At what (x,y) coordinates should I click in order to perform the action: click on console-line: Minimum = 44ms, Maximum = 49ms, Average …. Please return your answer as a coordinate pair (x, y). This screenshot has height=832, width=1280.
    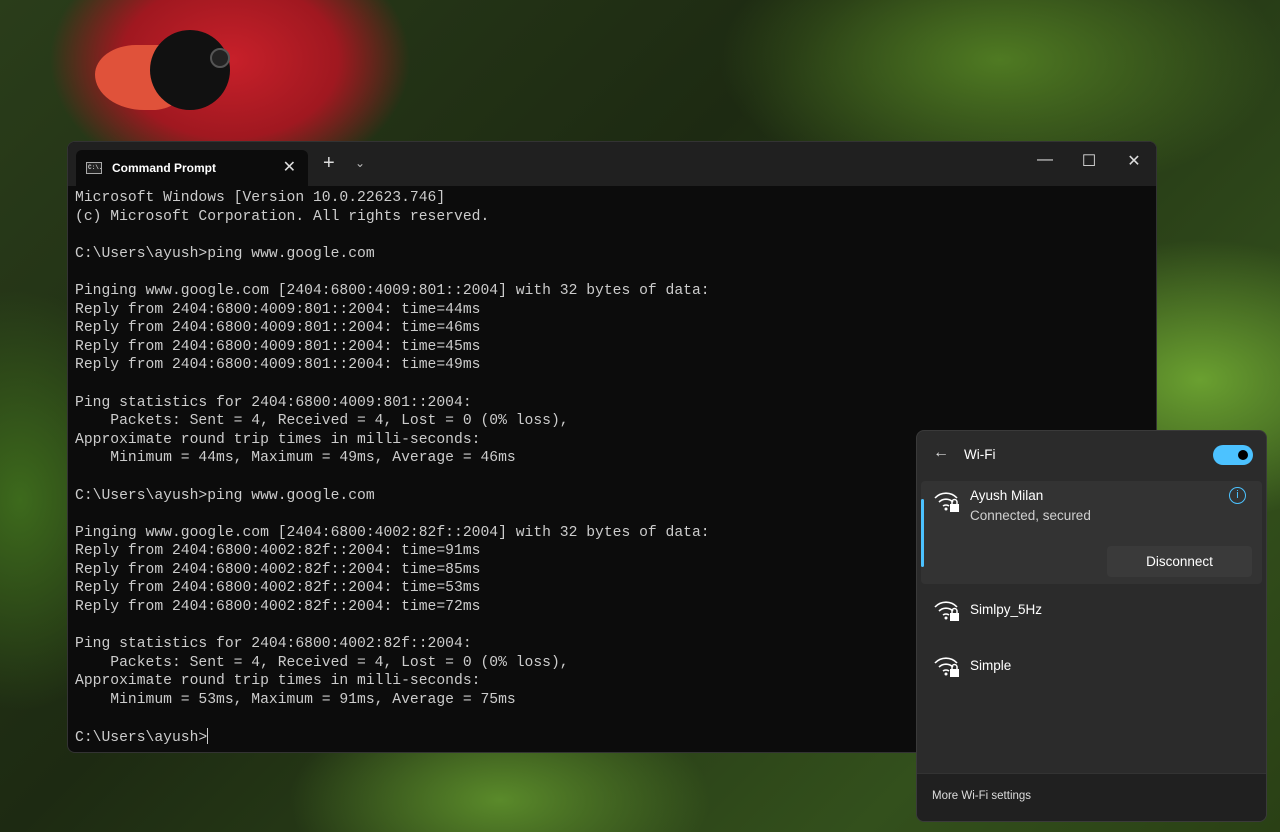
    Looking at the image, I should click on (392, 458).